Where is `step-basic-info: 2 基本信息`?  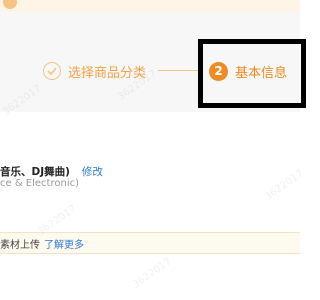 step-basic-info: 2 基本信息 is located at coordinates (248, 71).